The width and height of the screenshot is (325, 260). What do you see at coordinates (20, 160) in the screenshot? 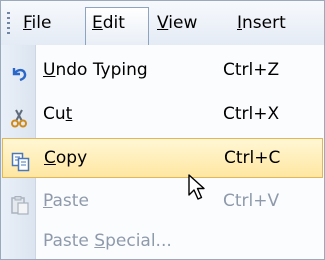
I see `copy-icon` at bounding box center [20, 160].